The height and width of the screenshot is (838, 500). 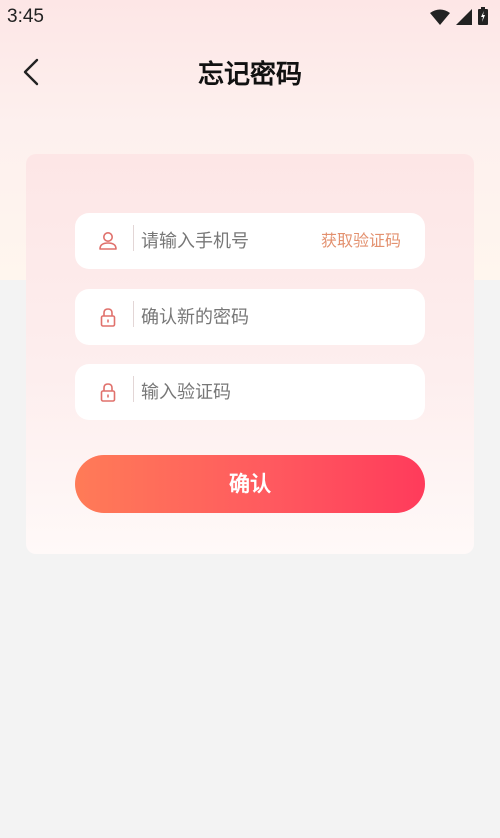 What do you see at coordinates (250, 18) in the screenshot?
I see `status-bar: 3:45` at bounding box center [250, 18].